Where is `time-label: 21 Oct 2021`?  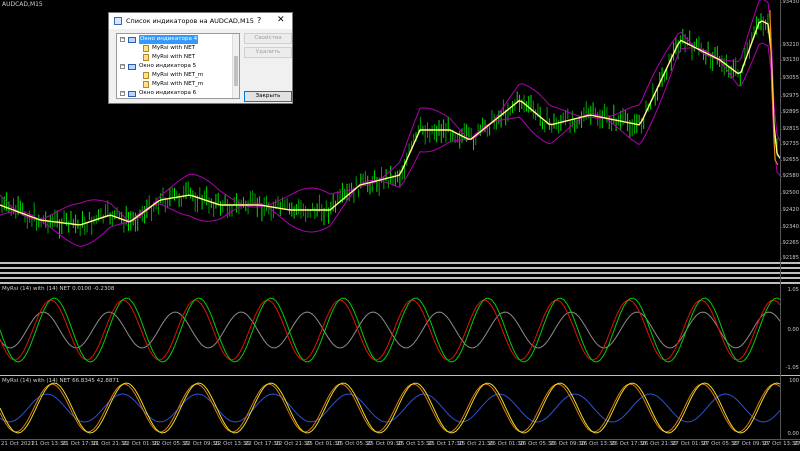
time-label: 21 Oct 2021 is located at coordinates (18, 444).